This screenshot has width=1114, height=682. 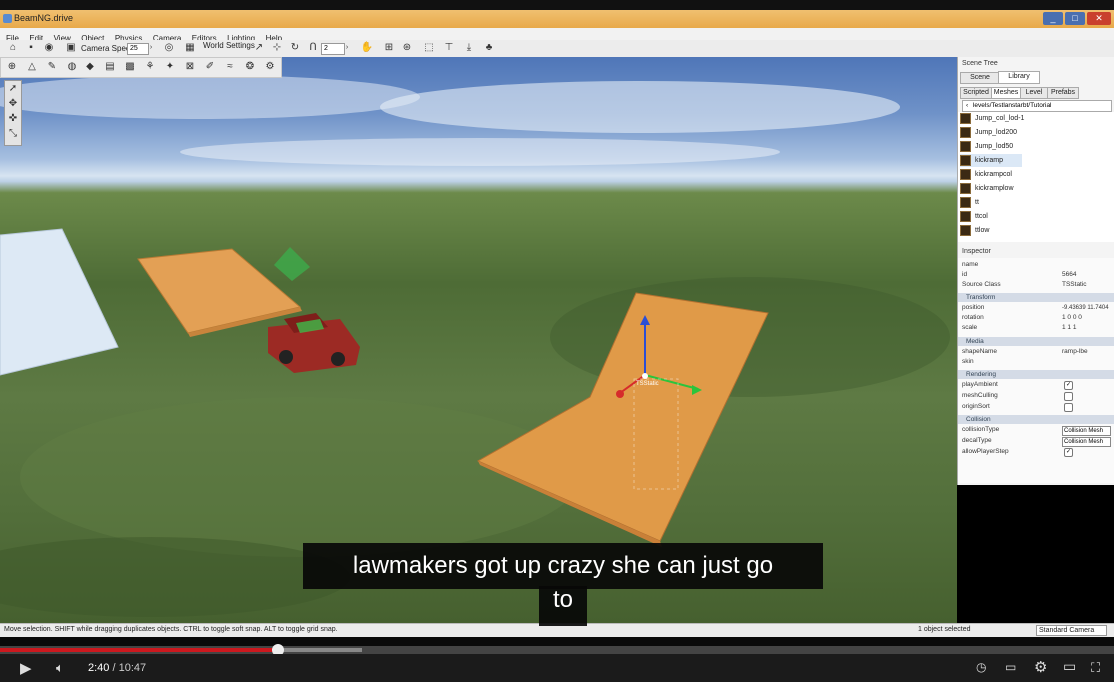 What do you see at coordinates (1035, 216) in the screenshot?
I see `list-item: ttcol` at bounding box center [1035, 216].